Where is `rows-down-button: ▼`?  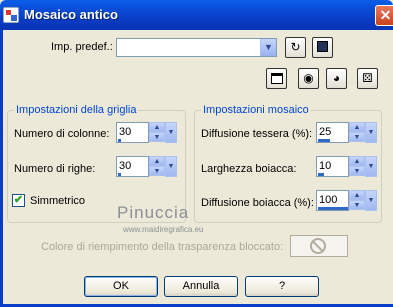
rows-down-button: ▼ is located at coordinates (157, 171).